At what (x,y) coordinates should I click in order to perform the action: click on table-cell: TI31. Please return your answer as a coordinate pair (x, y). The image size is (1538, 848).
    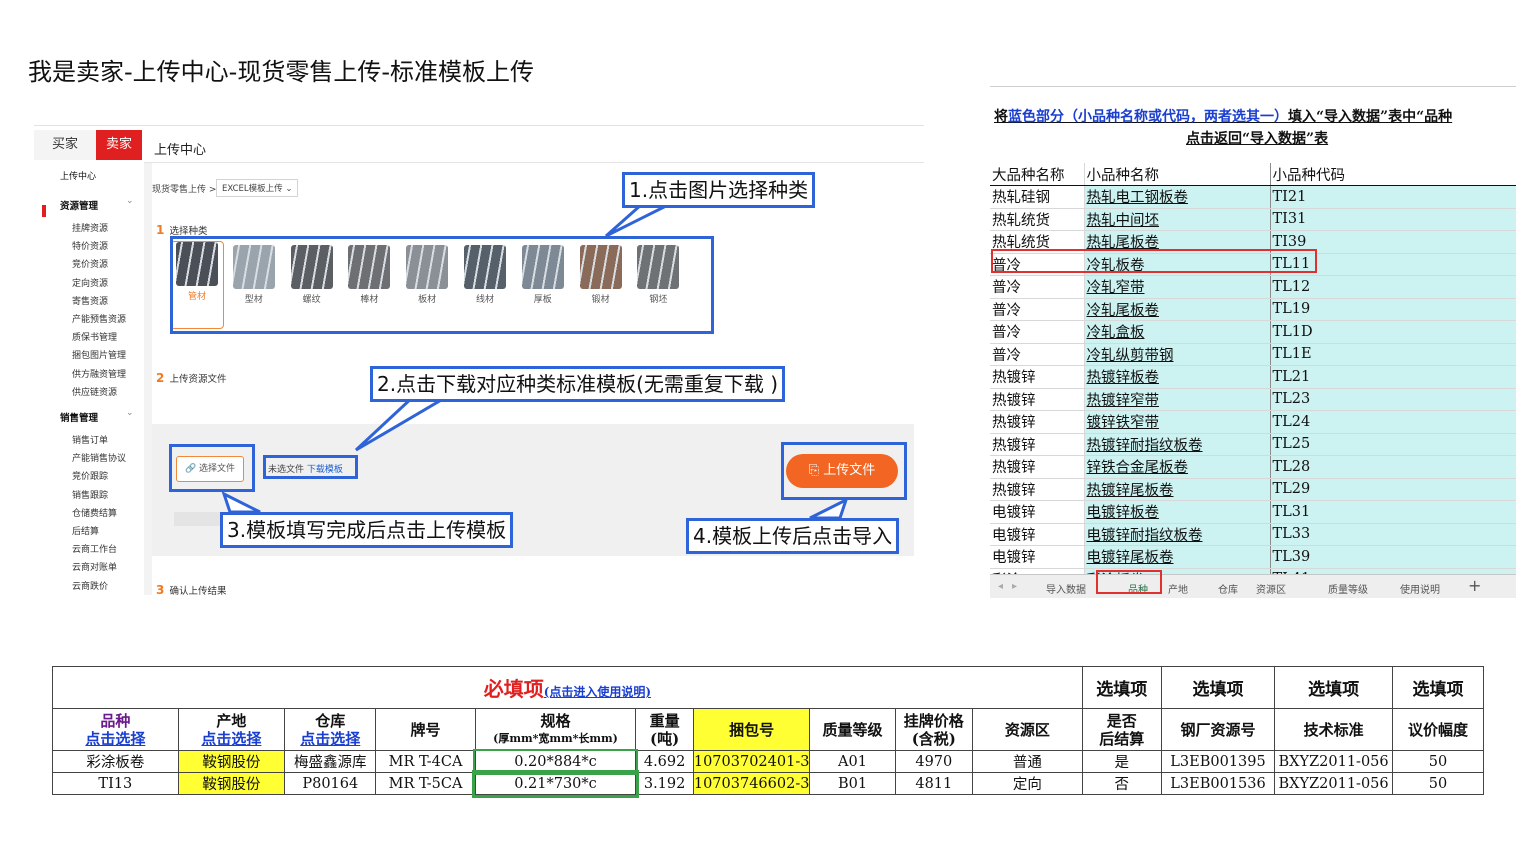
    Looking at the image, I should click on (1393, 219).